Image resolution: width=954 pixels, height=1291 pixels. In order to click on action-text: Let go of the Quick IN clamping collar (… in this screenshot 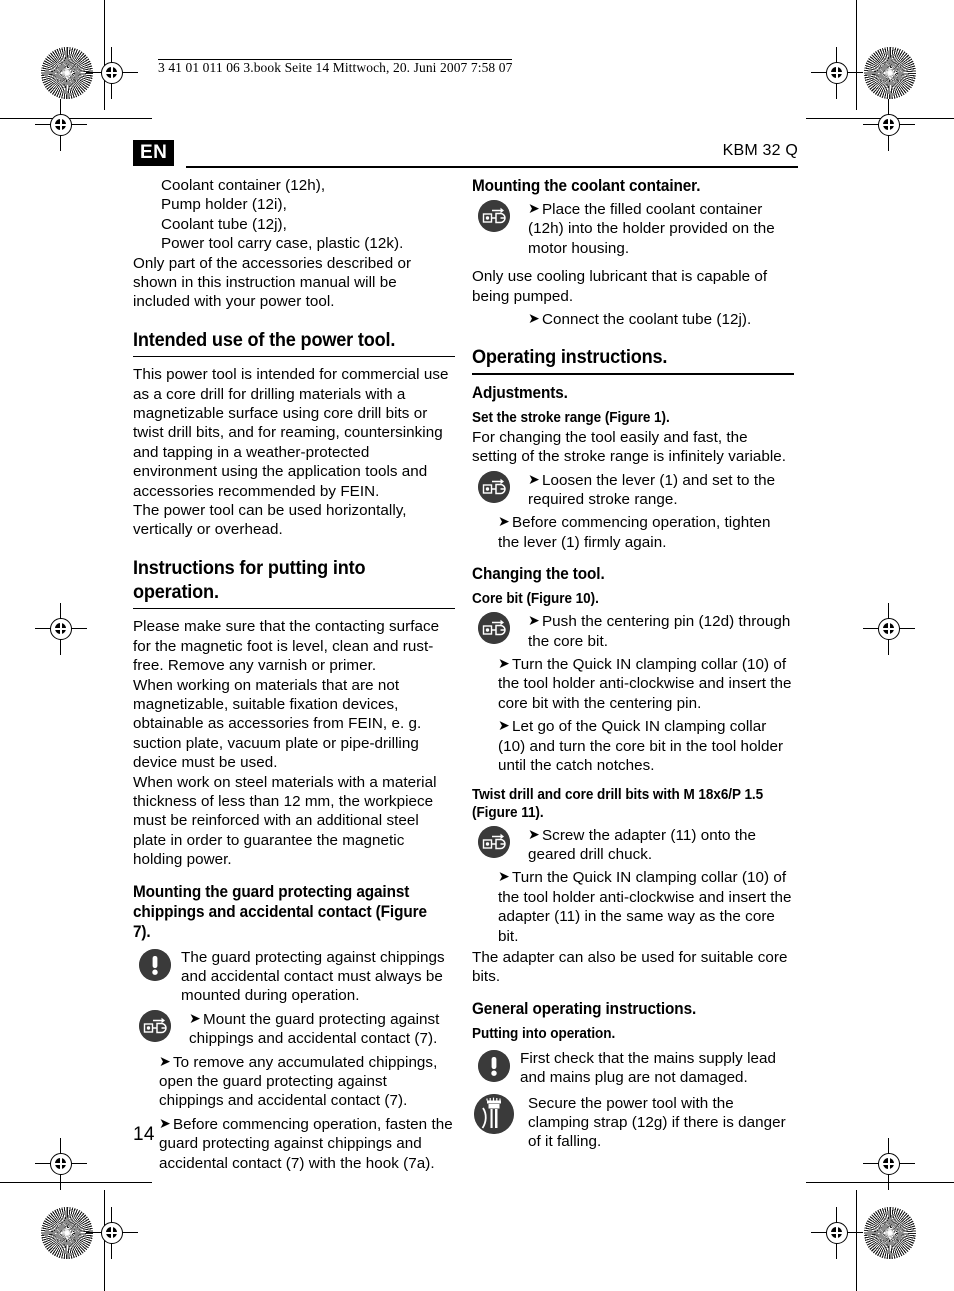, I will do `click(641, 746)`.